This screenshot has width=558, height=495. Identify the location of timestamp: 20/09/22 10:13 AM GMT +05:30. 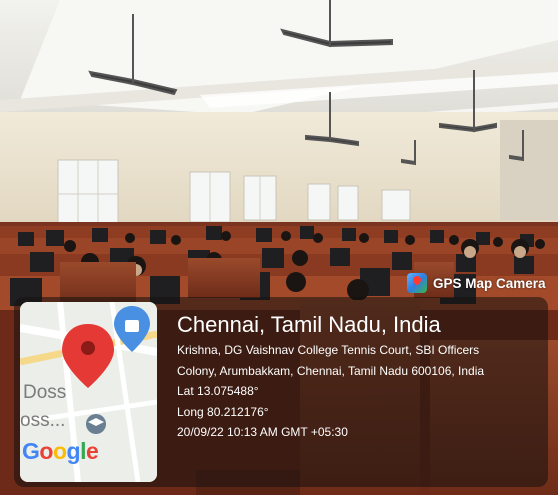
(262, 432).